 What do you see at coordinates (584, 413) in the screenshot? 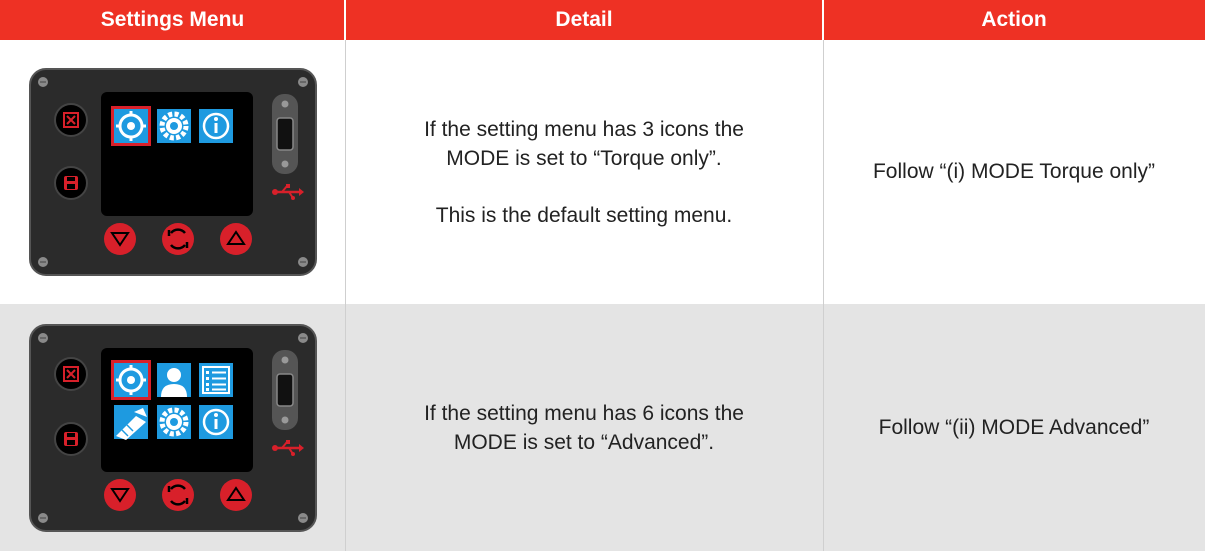
I see `detail-line: If the setting menu has 6 icons the` at bounding box center [584, 413].